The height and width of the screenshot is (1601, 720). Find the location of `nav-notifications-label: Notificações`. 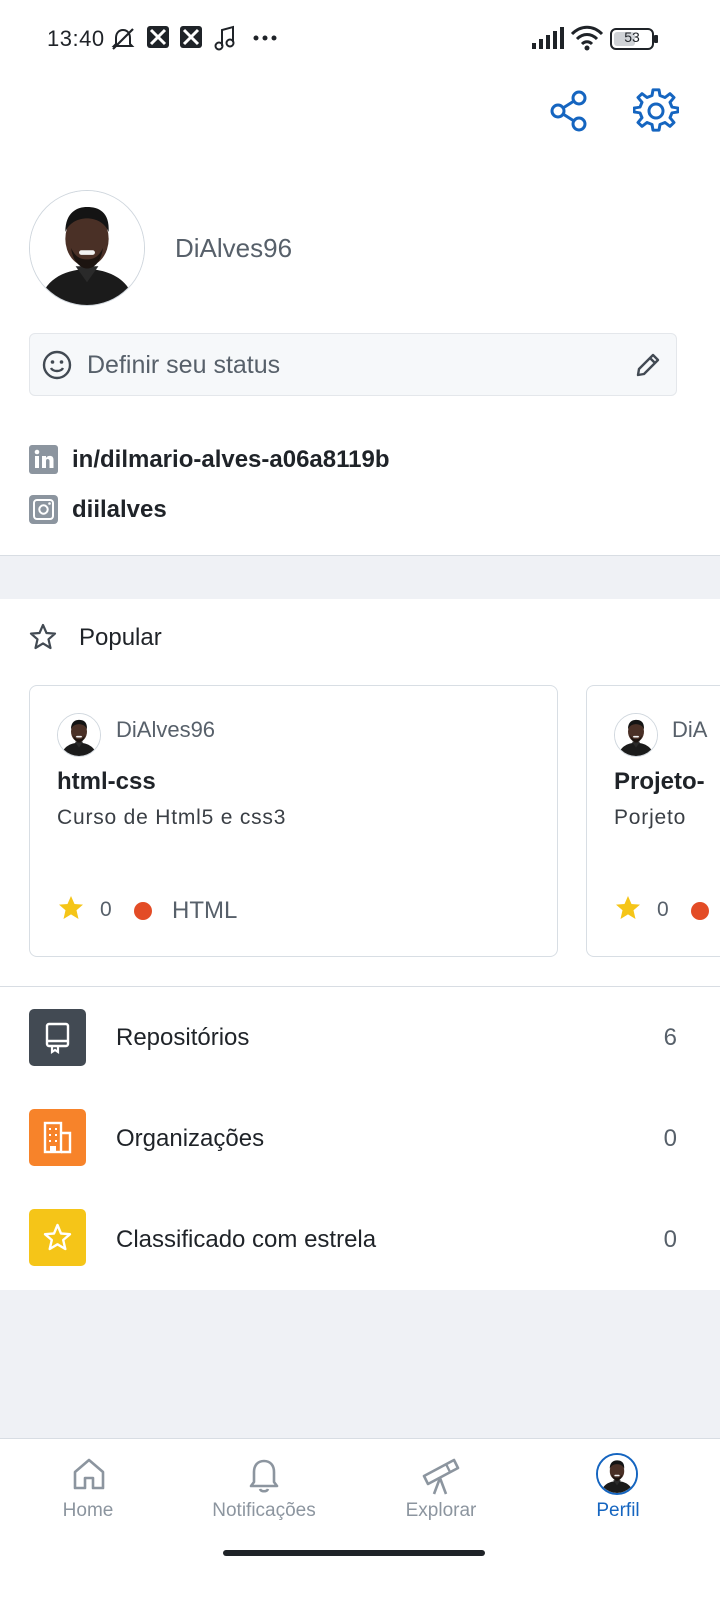

nav-notifications-label: Notificações is located at coordinates (264, 1510).